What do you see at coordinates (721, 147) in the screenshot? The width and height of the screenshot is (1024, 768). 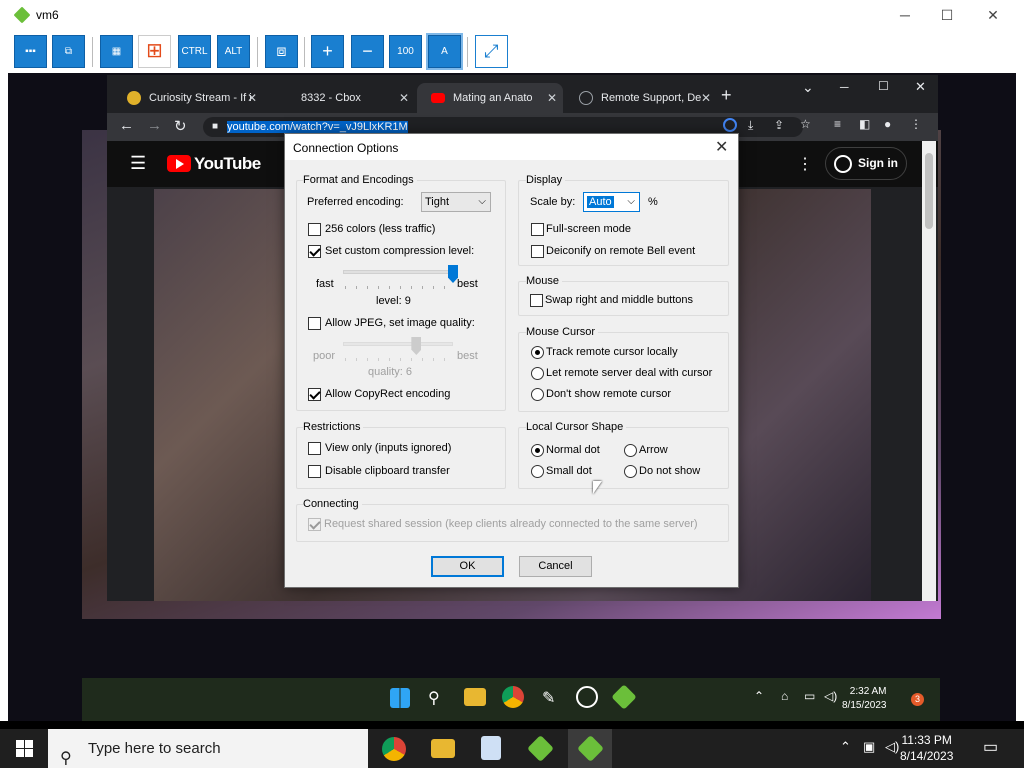 I see `dialog-close-button: ✕` at bounding box center [721, 147].